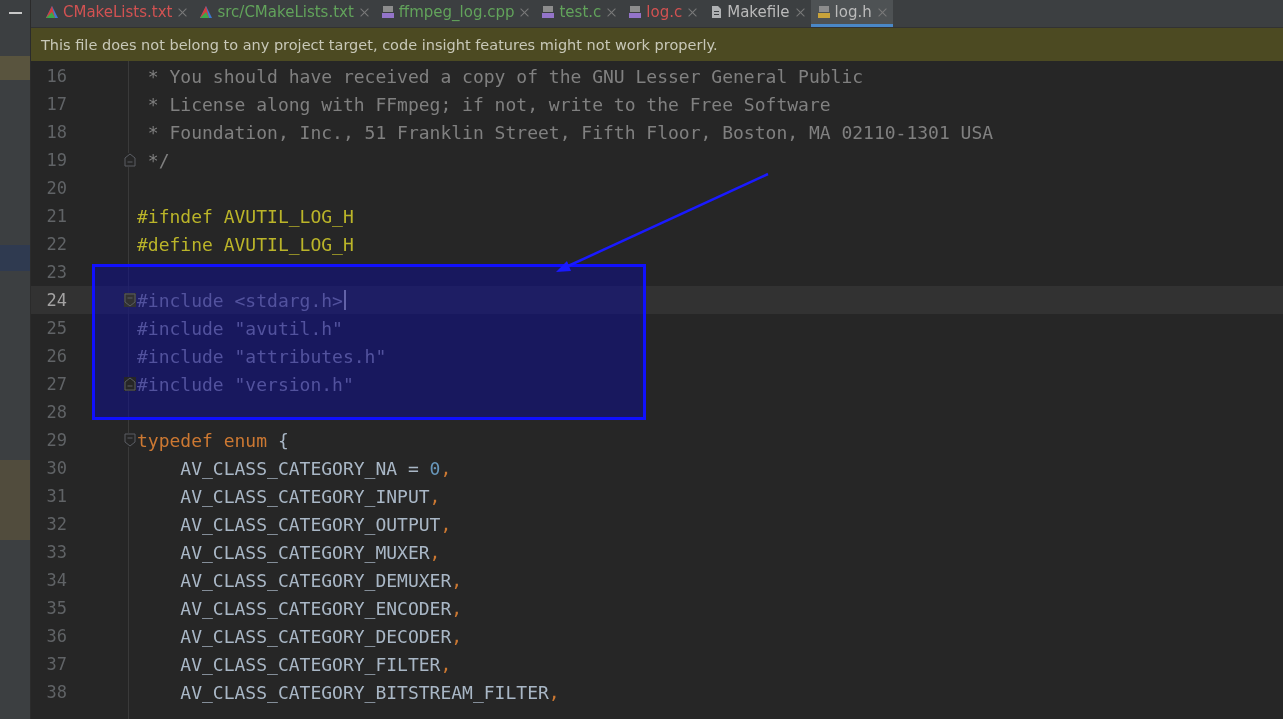 The height and width of the screenshot is (719, 1283). What do you see at coordinates (56, 272) in the screenshot?
I see `line-number: 23` at bounding box center [56, 272].